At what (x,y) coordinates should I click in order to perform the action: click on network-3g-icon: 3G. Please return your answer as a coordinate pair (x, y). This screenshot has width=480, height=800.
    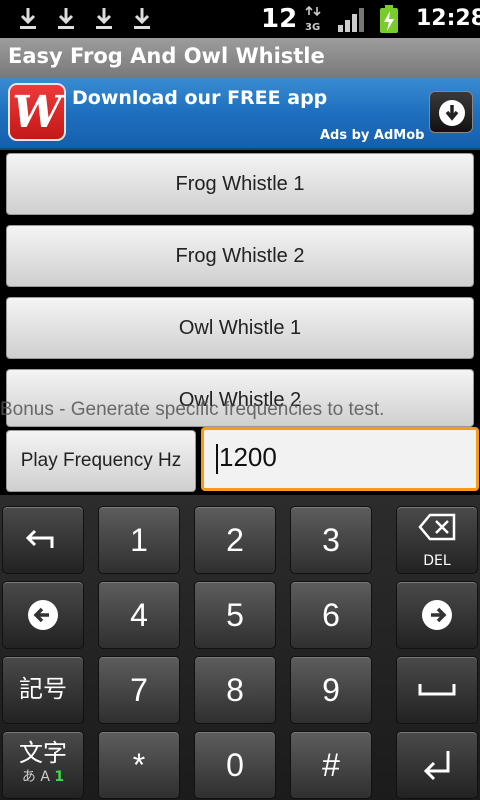
    Looking at the image, I should click on (314, 19).